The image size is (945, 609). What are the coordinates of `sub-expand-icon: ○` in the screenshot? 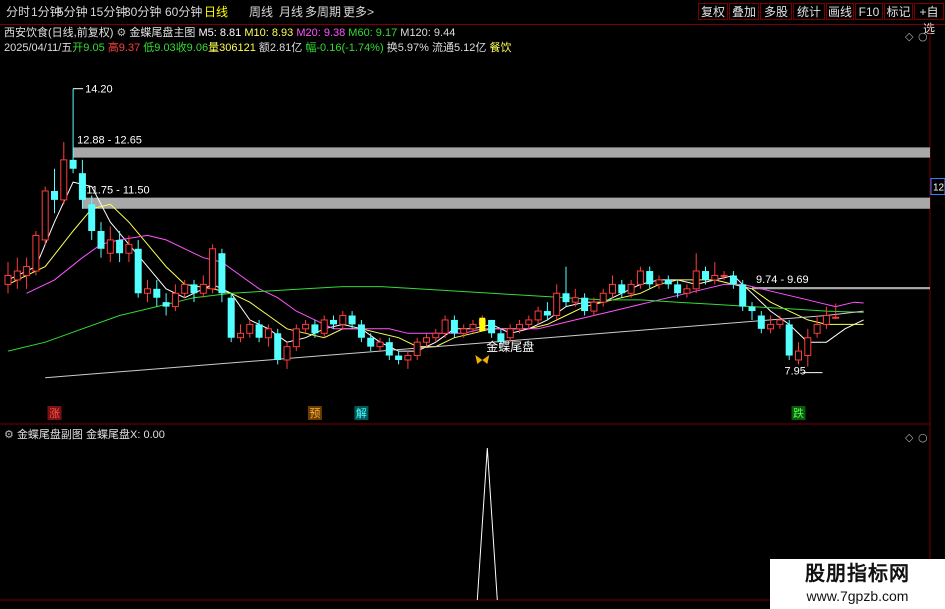 It's located at (923, 437).